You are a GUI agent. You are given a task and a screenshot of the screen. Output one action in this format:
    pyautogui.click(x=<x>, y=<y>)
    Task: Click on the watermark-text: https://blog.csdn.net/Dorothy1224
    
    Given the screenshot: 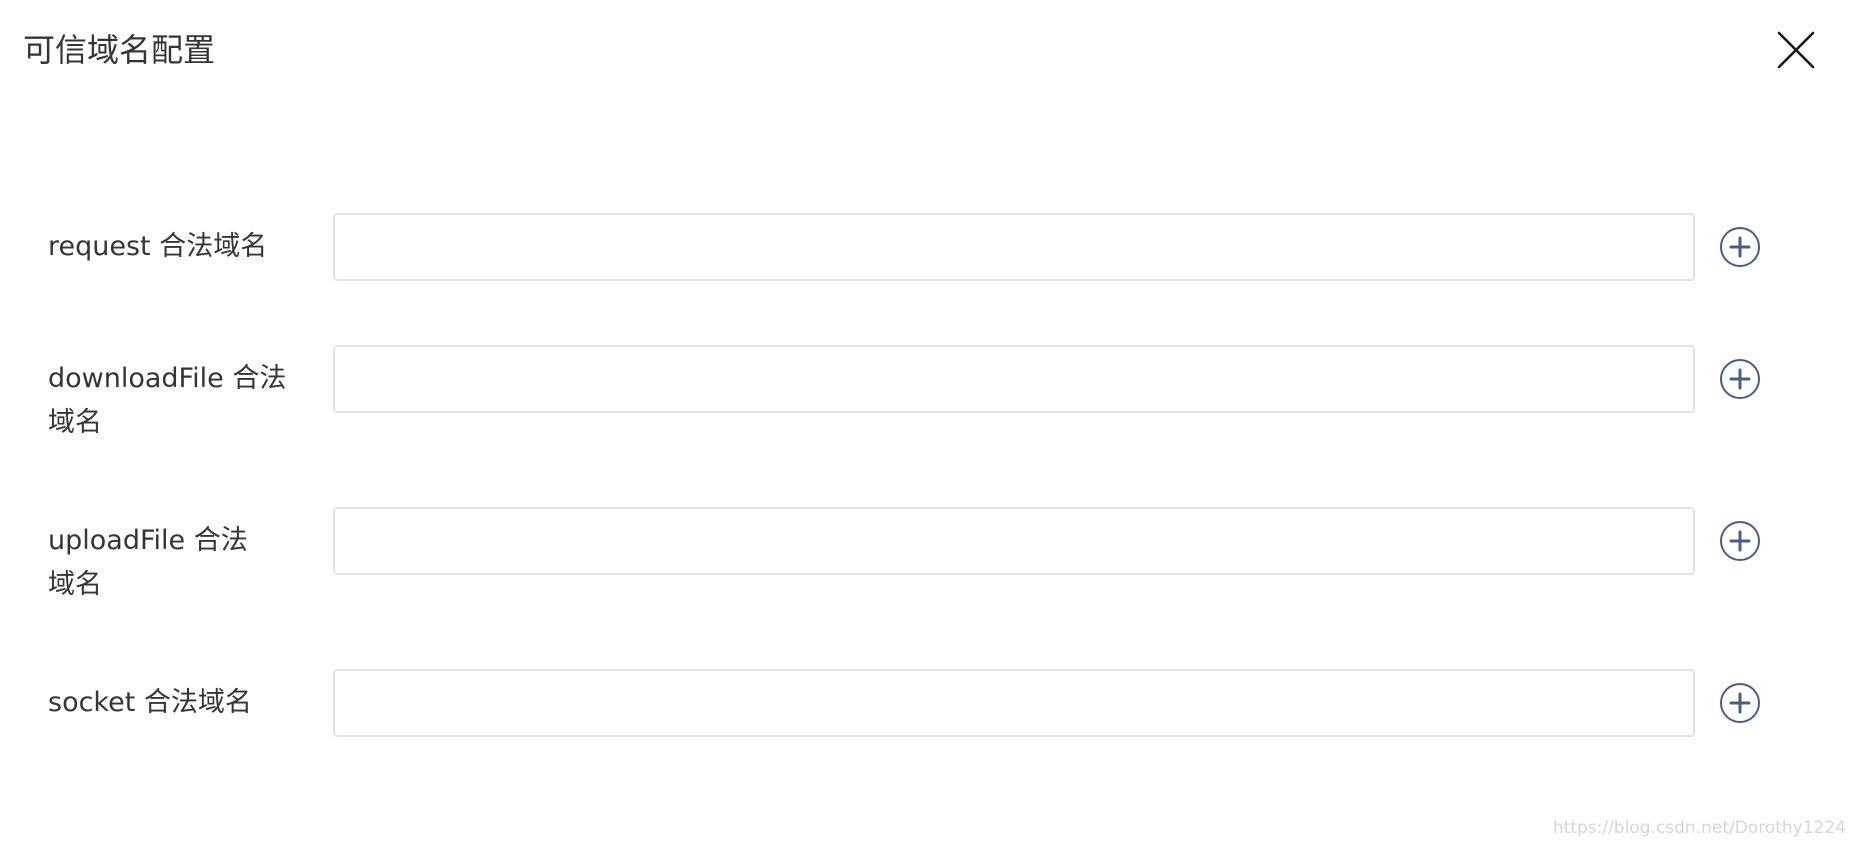 What is the action you would take?
    pyautogui.click(x=1699, y=828)
    